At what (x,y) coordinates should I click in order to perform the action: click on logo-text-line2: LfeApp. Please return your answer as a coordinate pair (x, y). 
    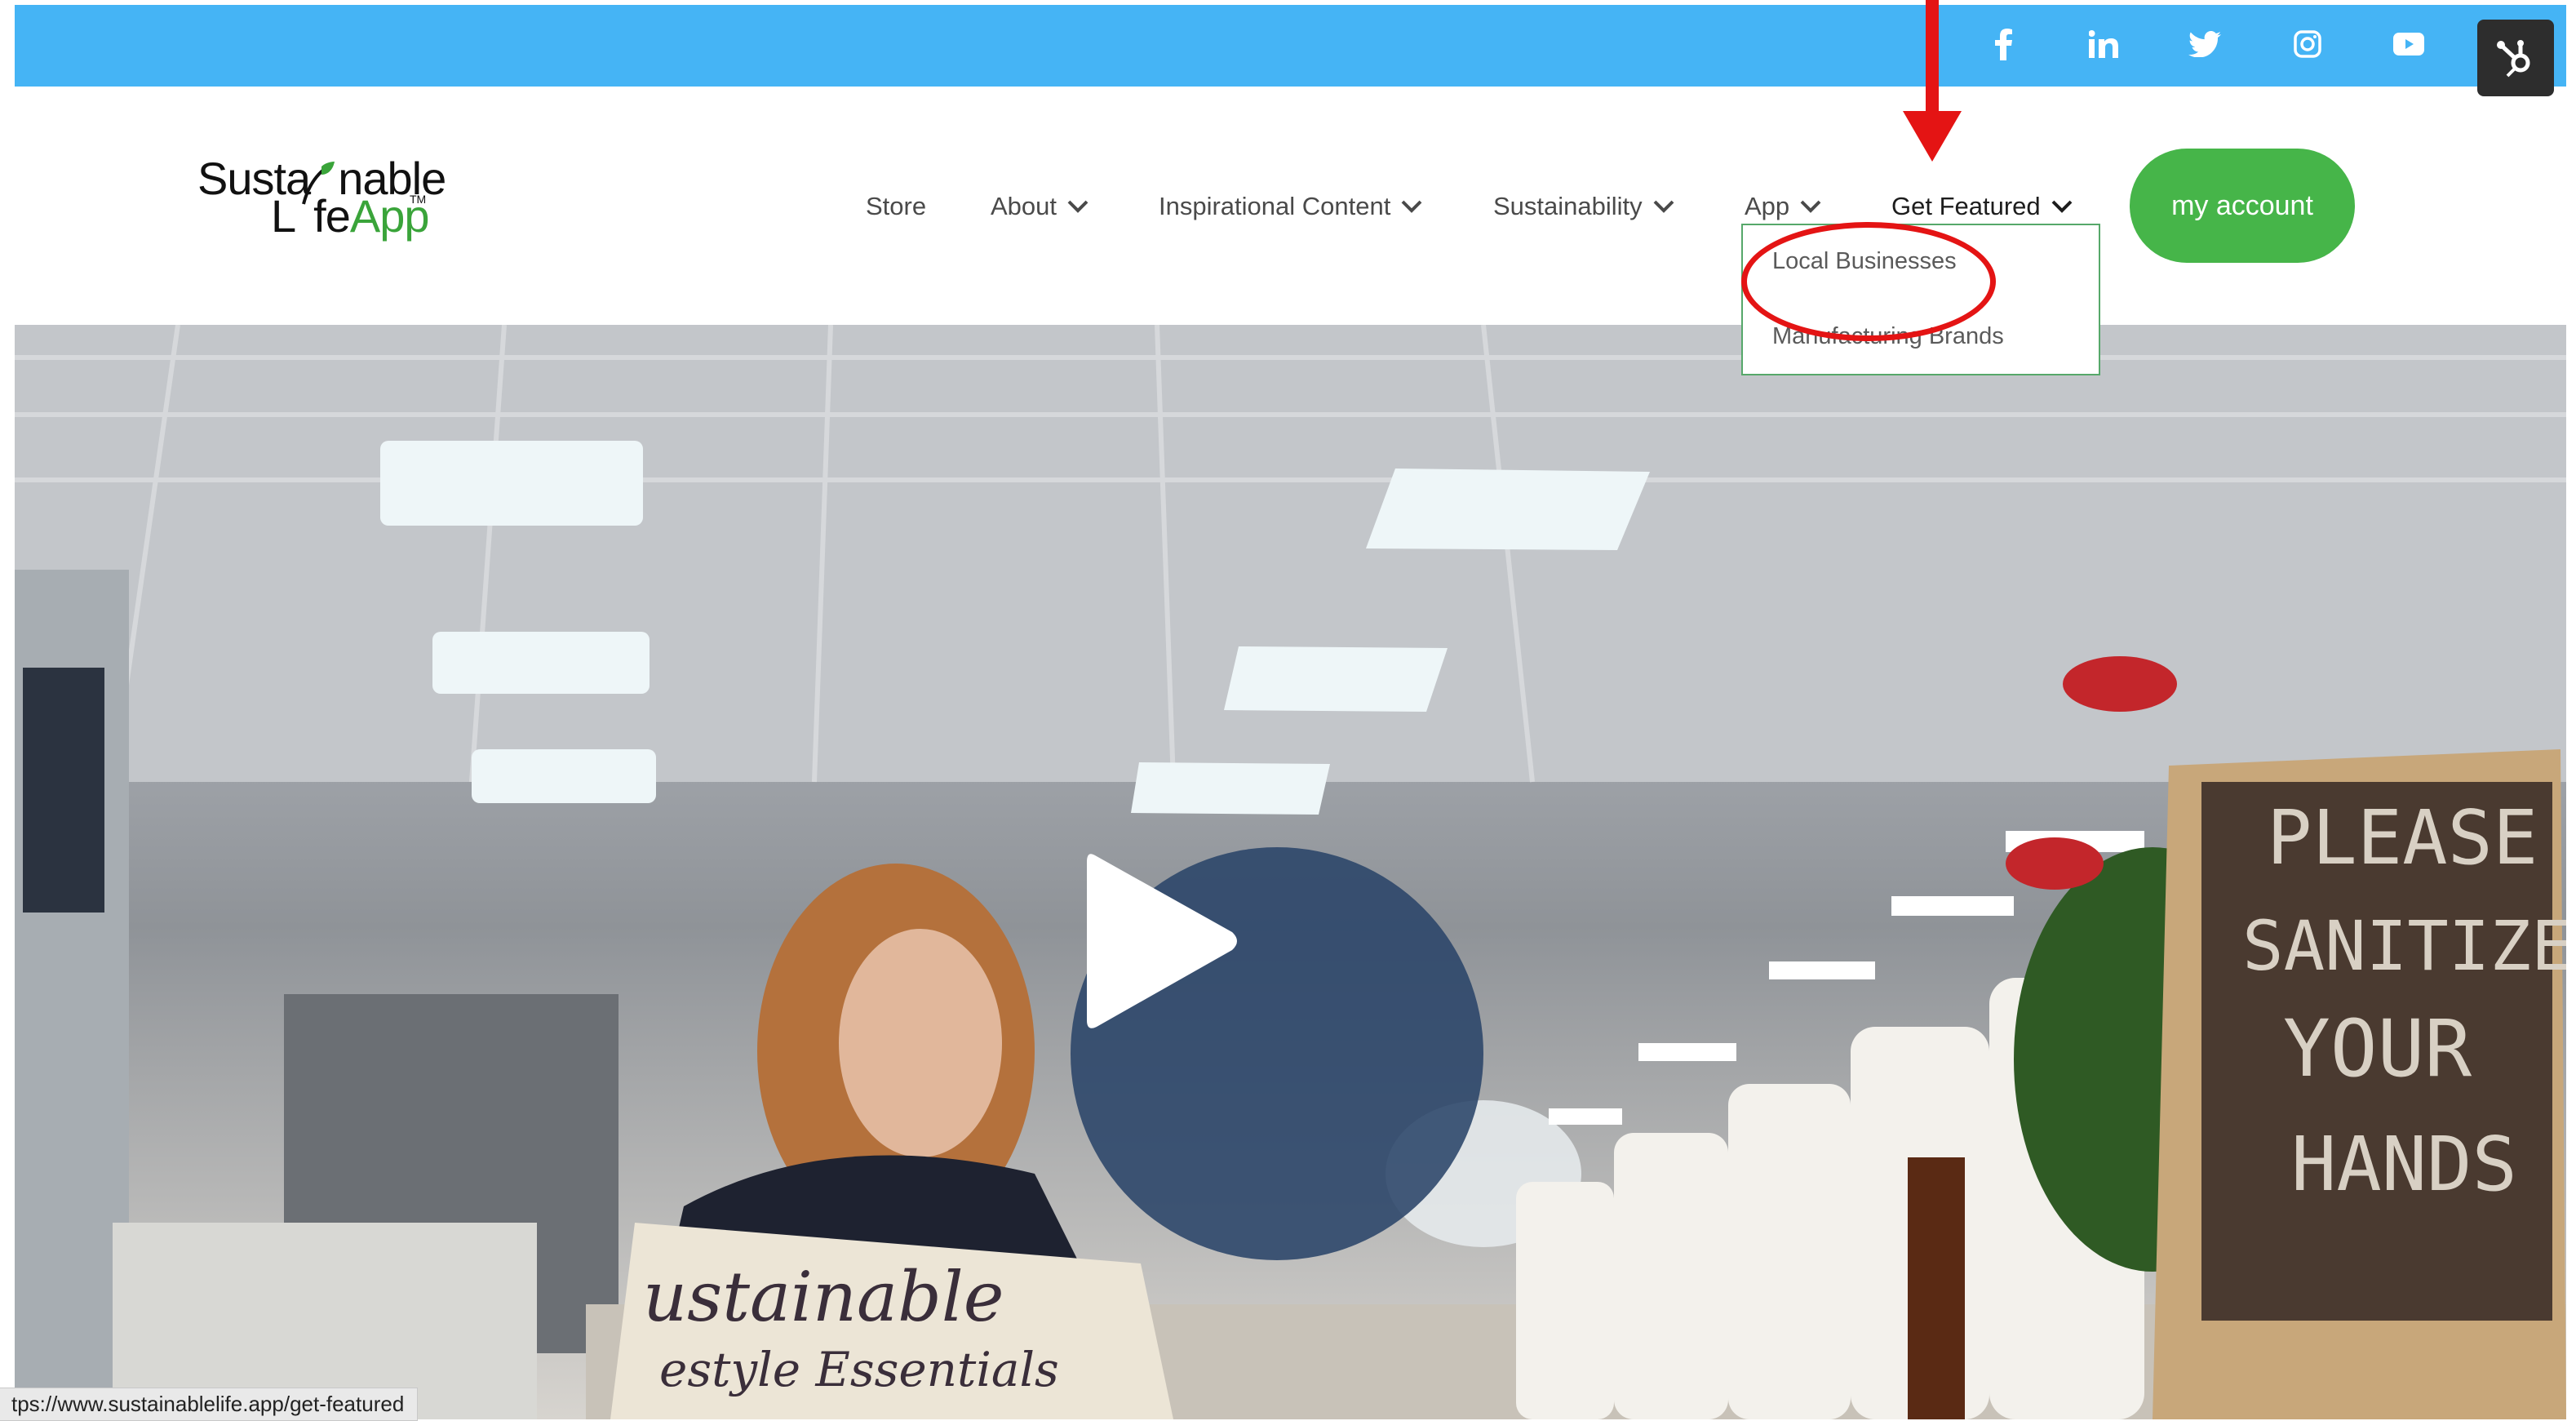
    Looking at the image, I should click on (350, 216).